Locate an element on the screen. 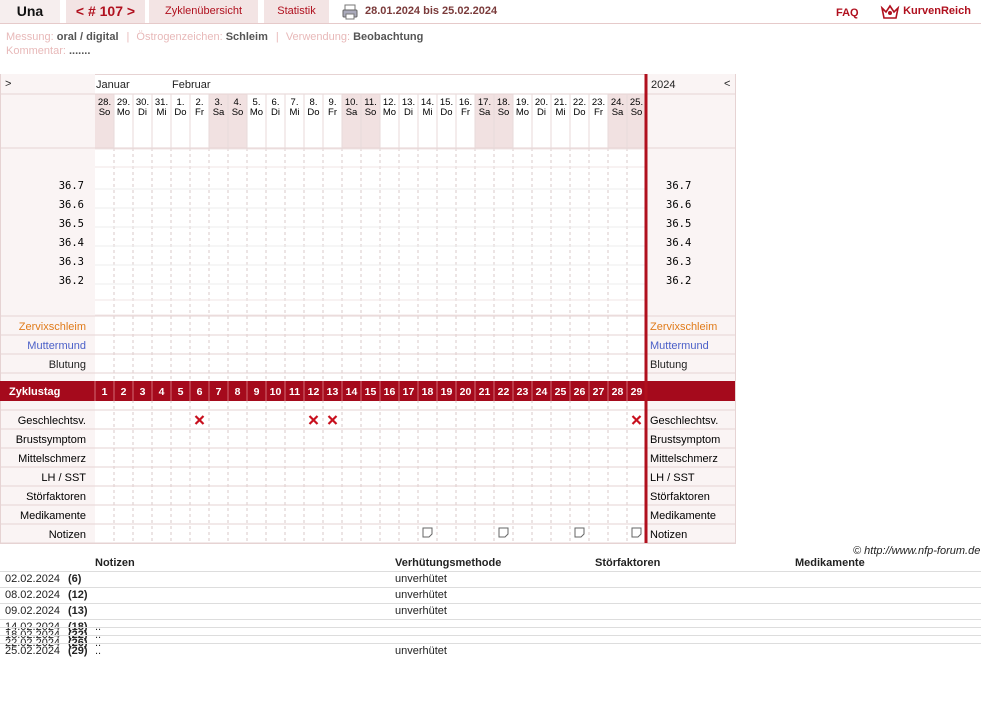 The height and width of the screenshot is (723, 981). month-label: Januar is located at coordinates (113, 85).